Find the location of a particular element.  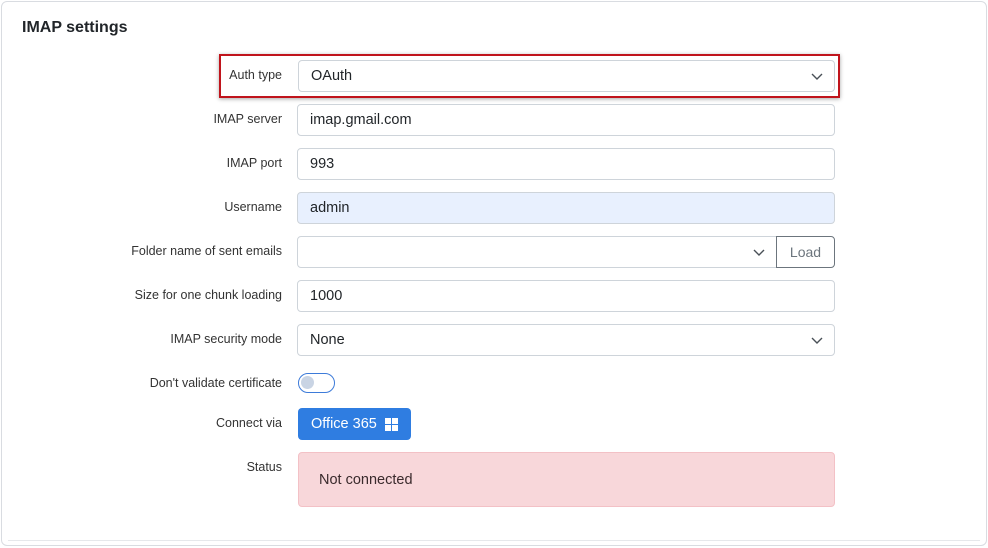

sent-folder-select is located at coordinates (537, 252).